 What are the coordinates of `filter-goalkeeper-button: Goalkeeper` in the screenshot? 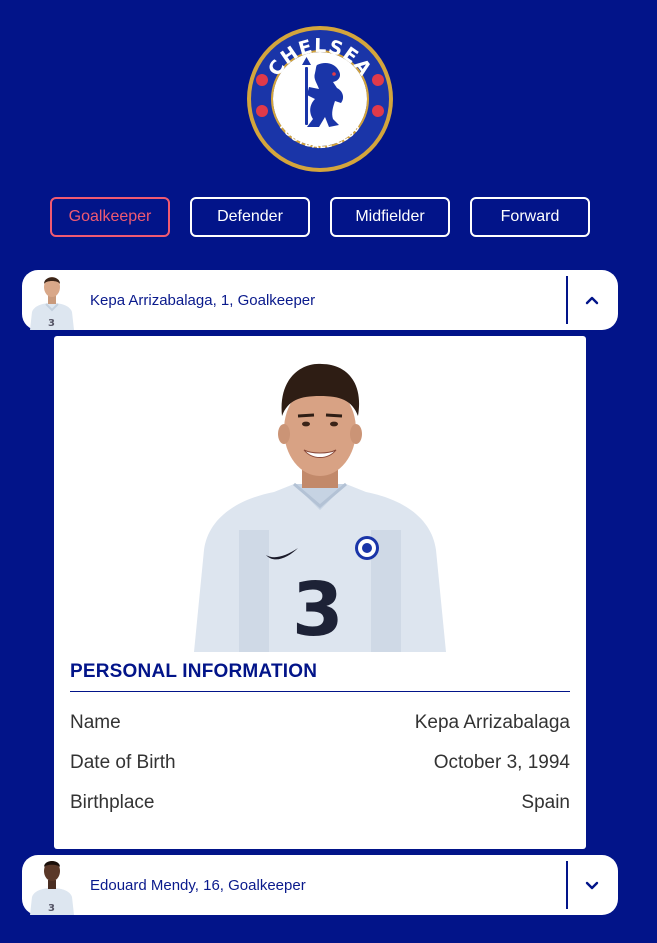 It's located at (110, 217).